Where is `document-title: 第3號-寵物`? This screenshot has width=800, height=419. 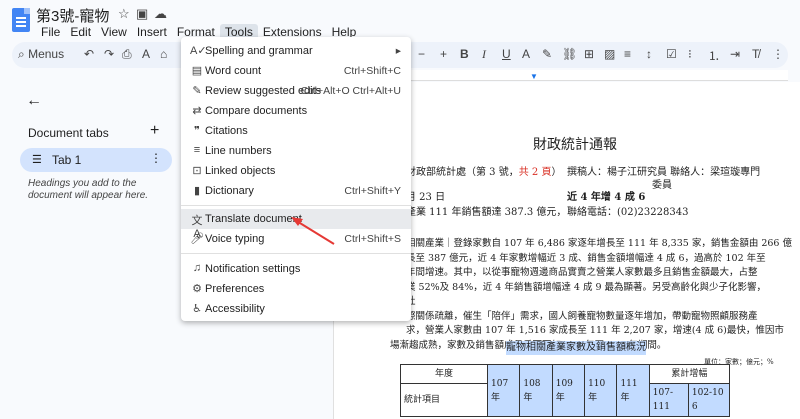
document-title: 第3號-寵物 is located at coordinates (72, 15).